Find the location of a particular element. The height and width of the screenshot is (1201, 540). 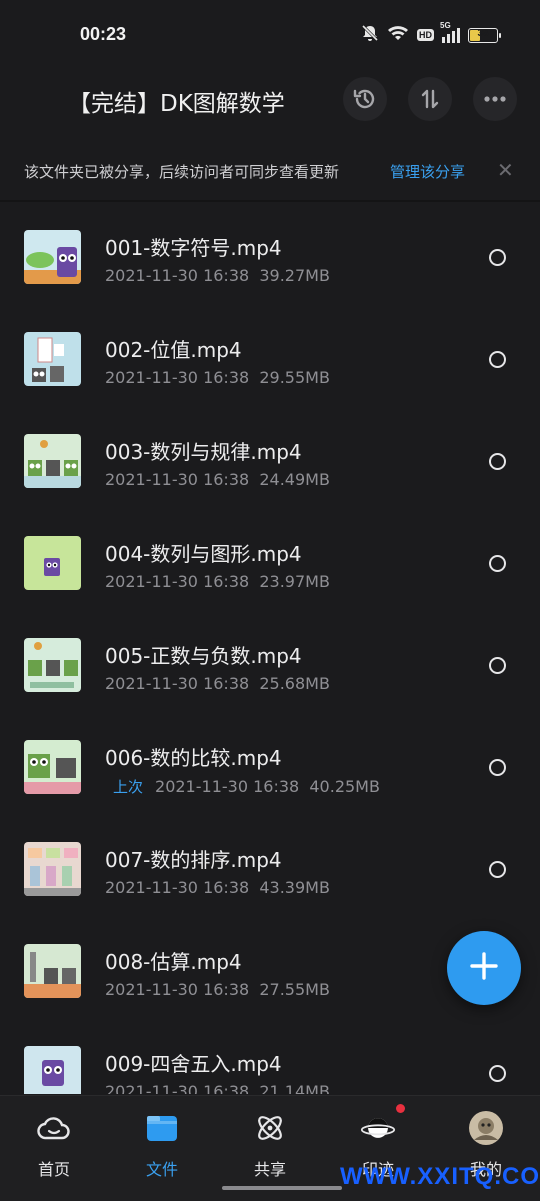

status-icons: HD 5G 36 is located at coordinates (431, 33).